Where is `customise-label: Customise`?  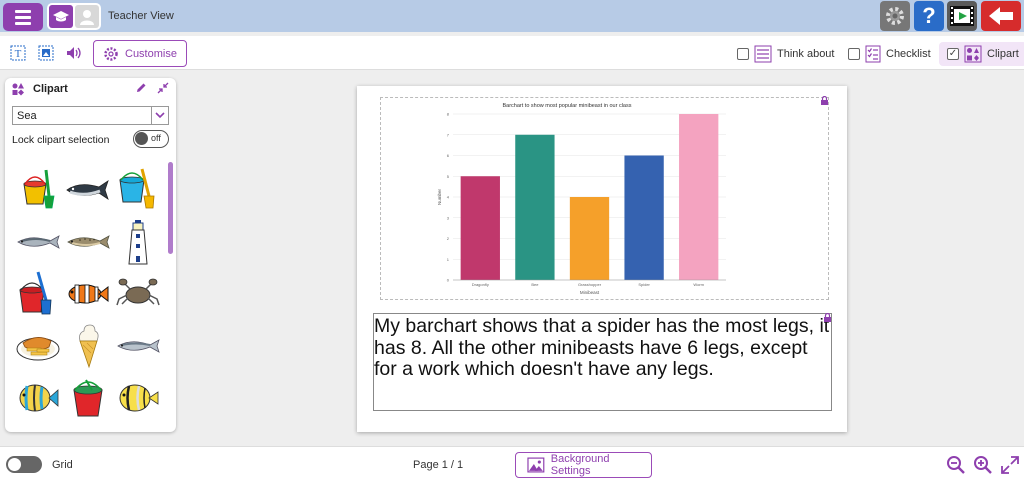 customise-label: Customise is located at coordinates (151, 53).